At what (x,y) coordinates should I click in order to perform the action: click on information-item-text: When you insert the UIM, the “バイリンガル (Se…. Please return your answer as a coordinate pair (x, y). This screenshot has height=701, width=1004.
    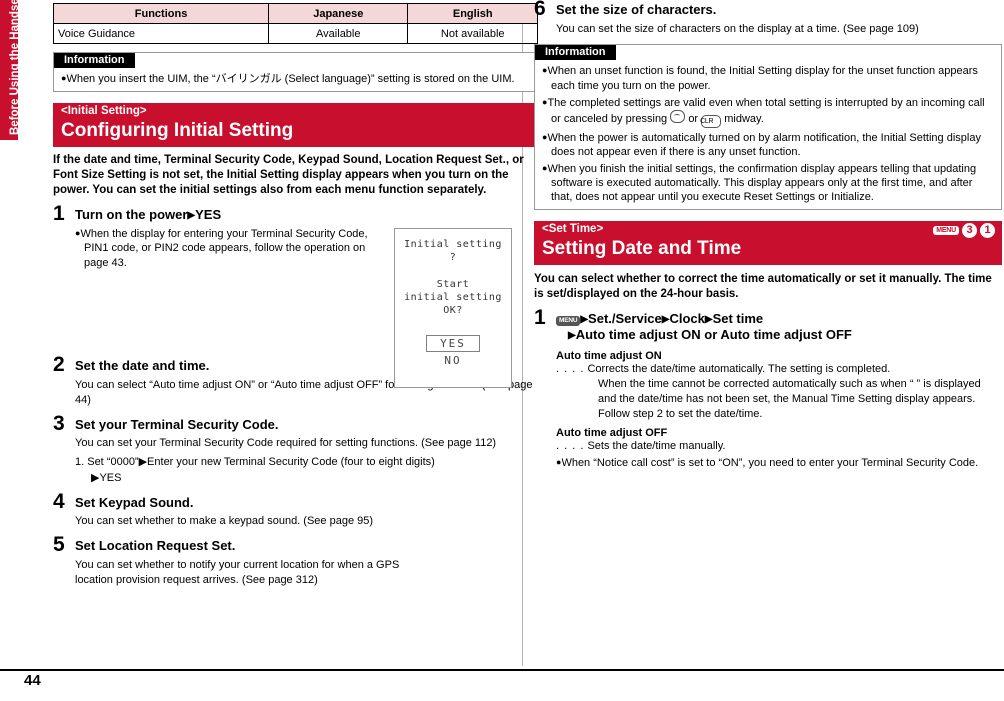
    Looking at the image, I should click on (290, 79).